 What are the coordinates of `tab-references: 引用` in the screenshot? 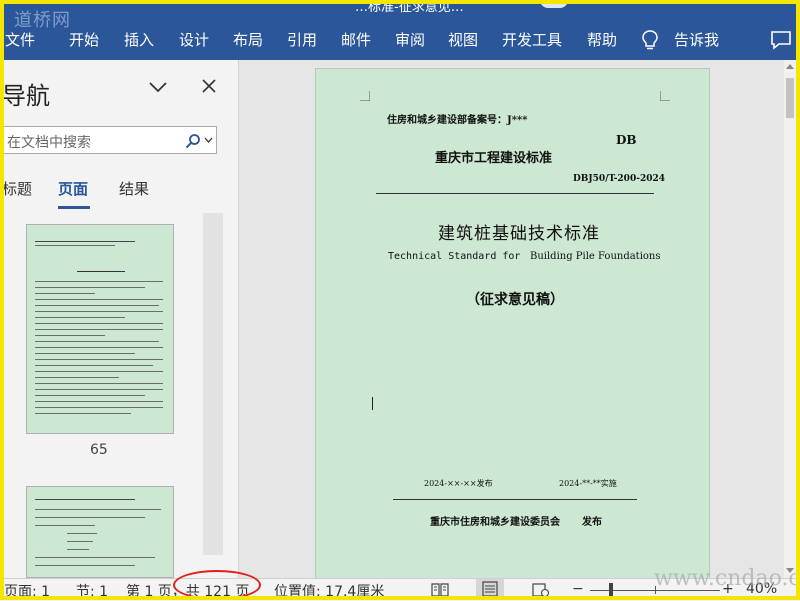 It's located at (302, 39).